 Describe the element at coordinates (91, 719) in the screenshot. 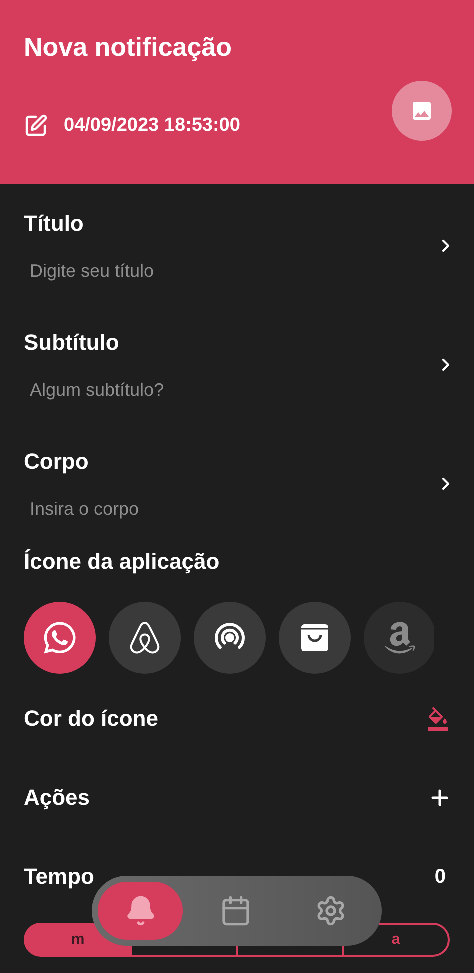

I see `icon-color-label: Cor do ícone` at that location.